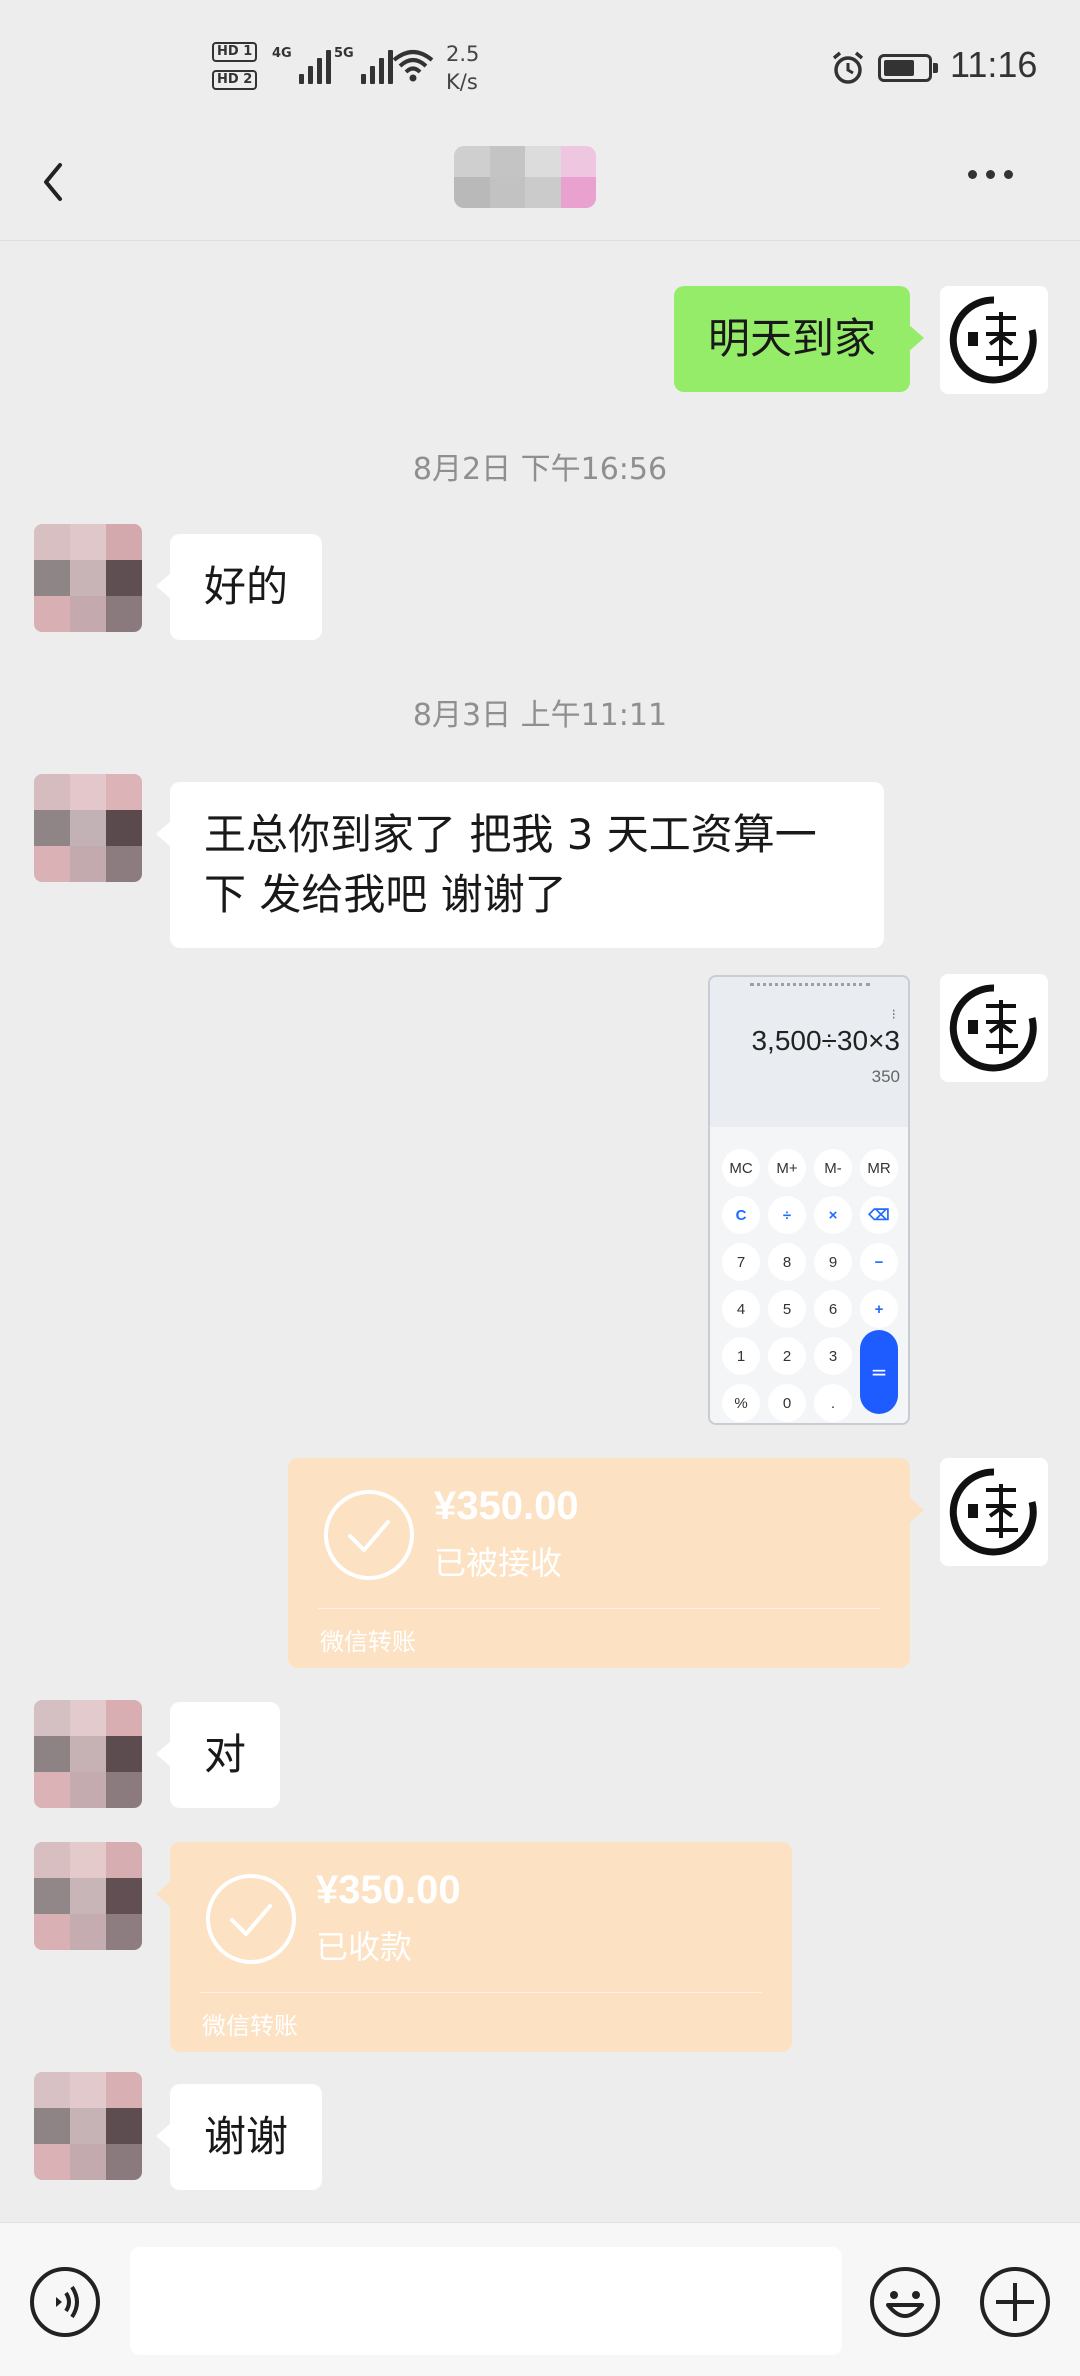 The height and width of the screenshot is (2376, 1080). Describe the element at coordinates (363, 65) in the screenshot. I see `signal-5g-icon: 5G` at that location.